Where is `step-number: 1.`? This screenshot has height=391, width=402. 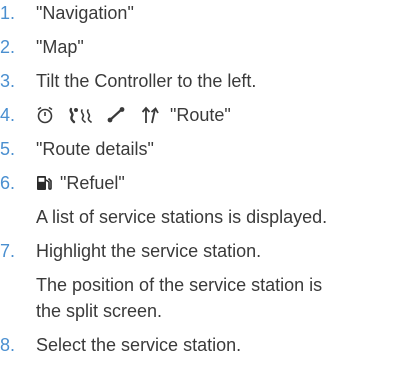
step-number: 1. is located at coordinates (8, 13).